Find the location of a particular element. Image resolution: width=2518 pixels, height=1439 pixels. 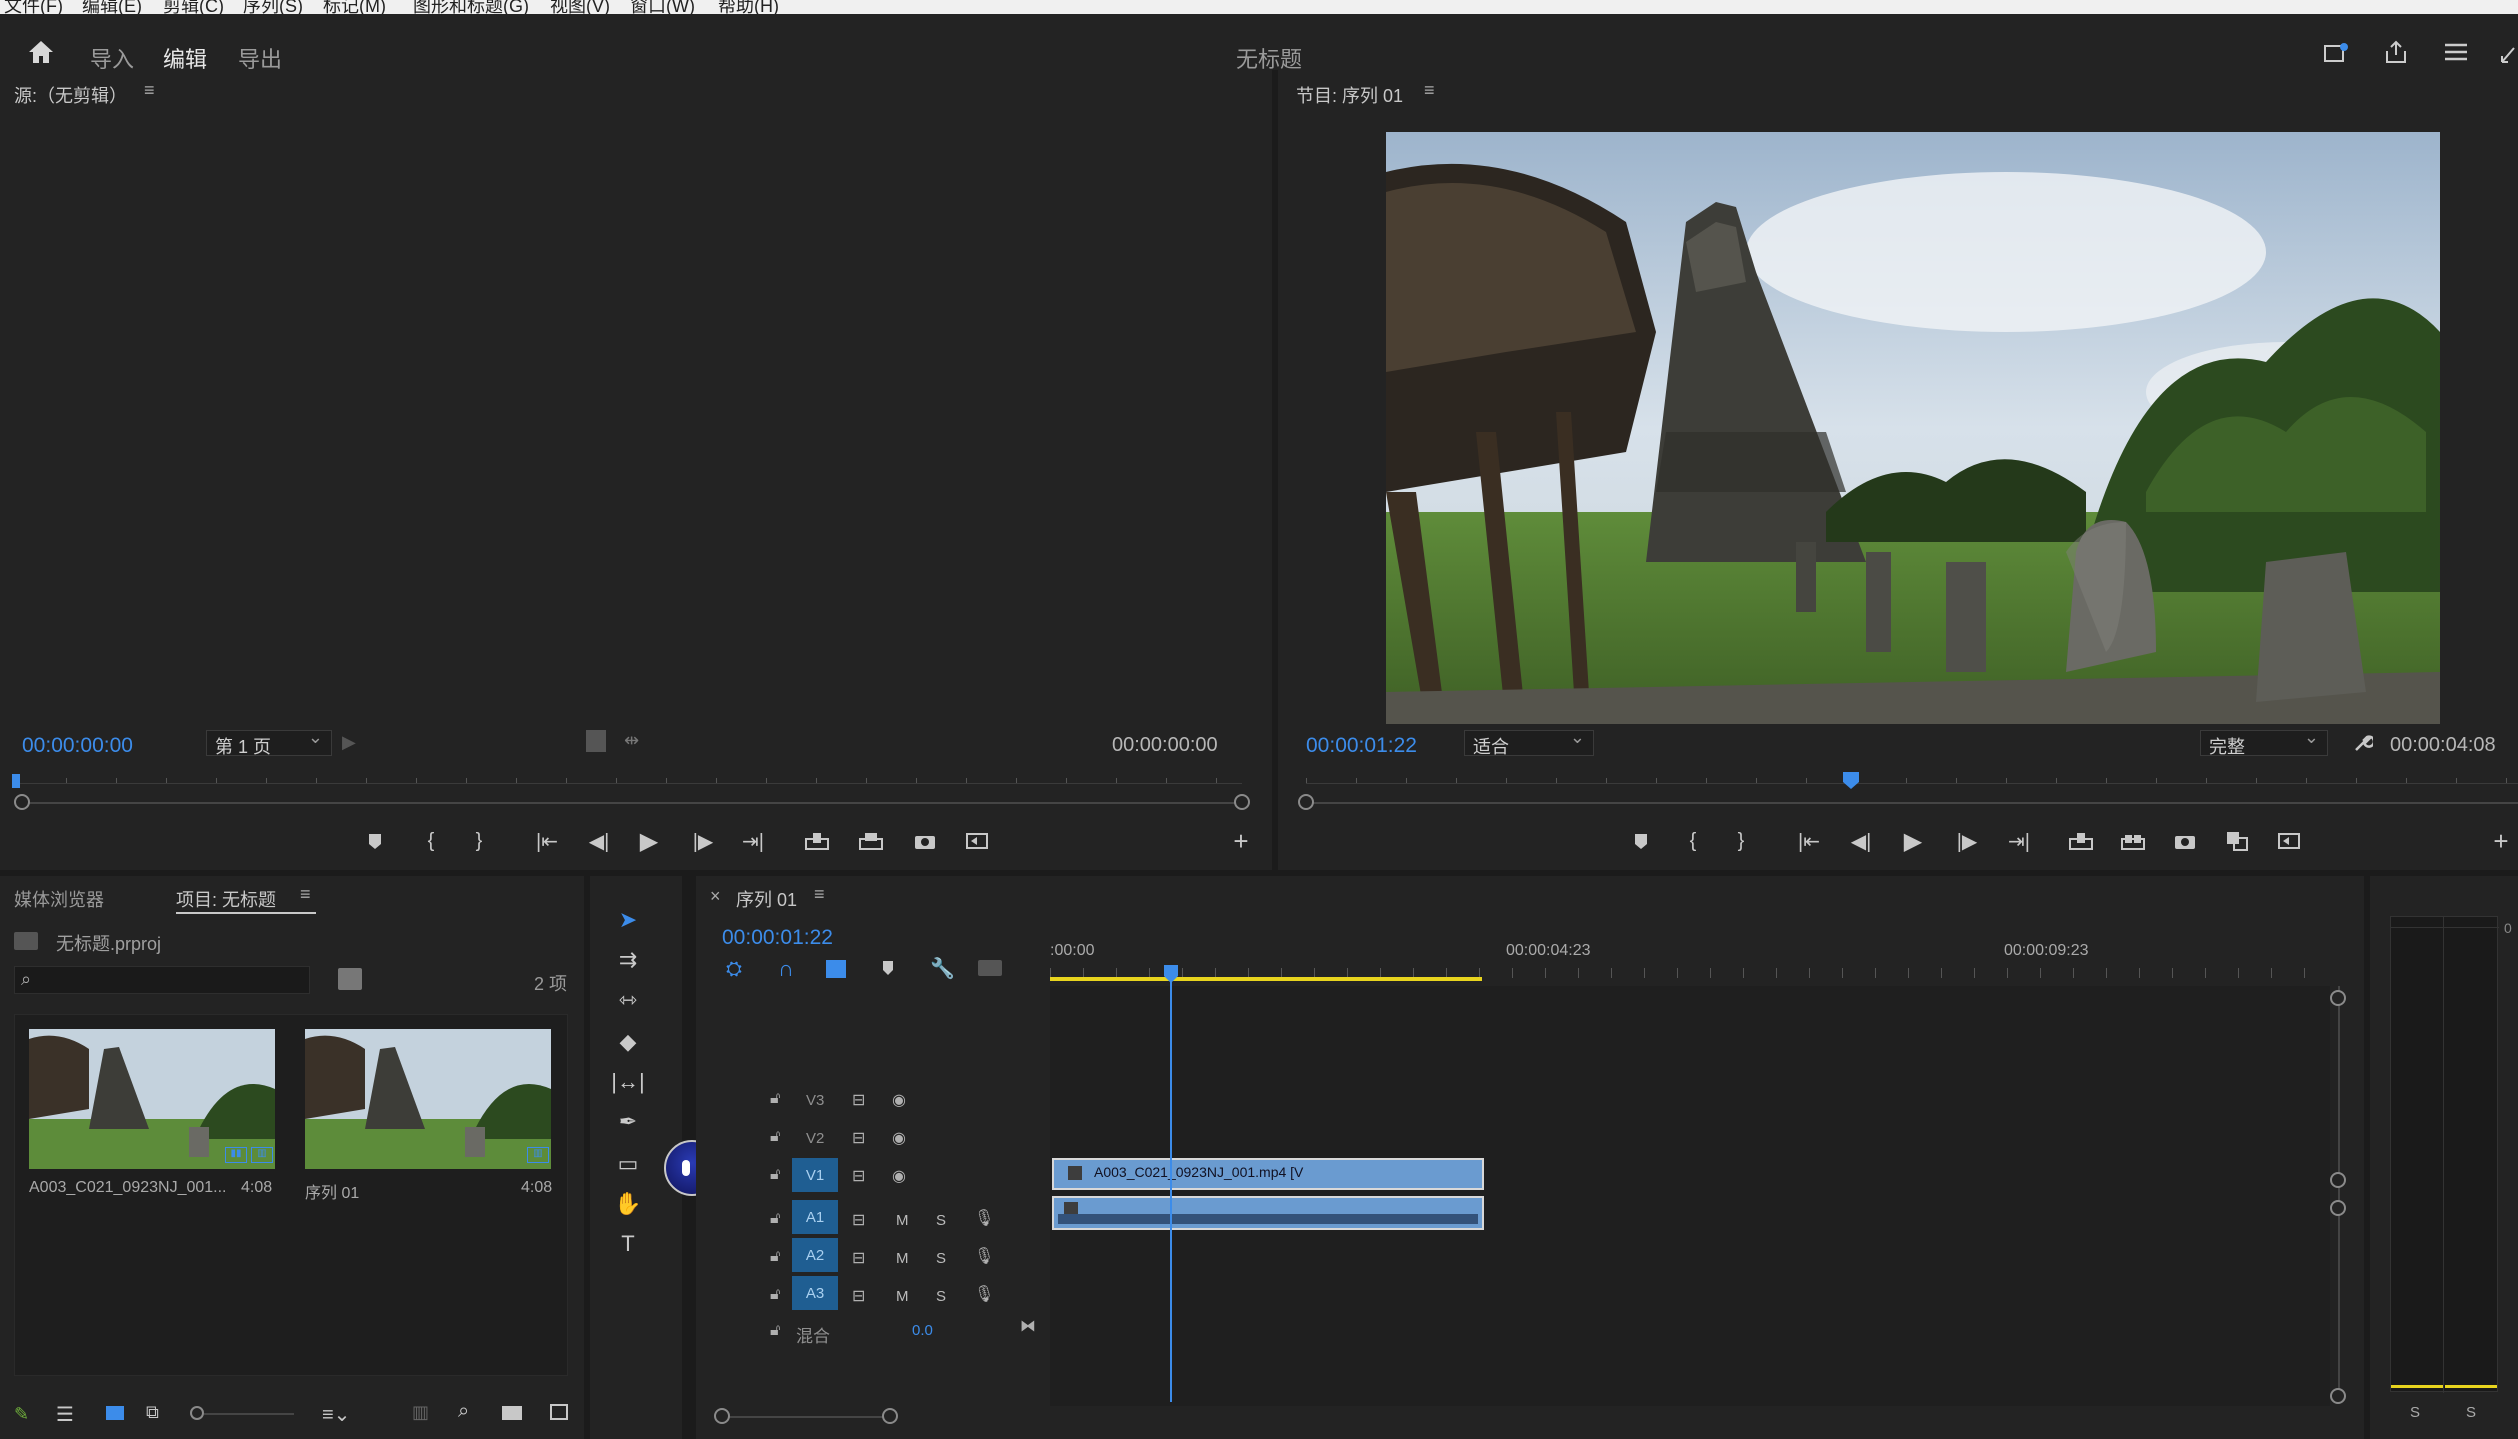

find-in-bin-icon is located at coordinates (350, 979).